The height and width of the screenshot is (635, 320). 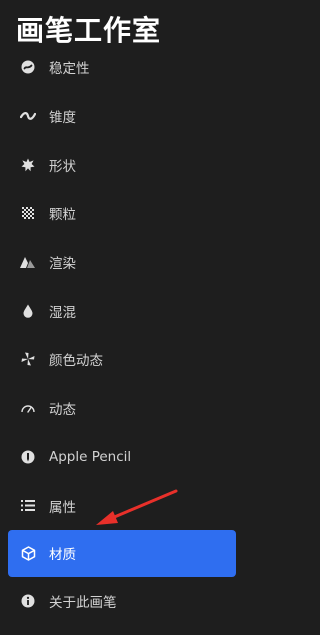 What do you see at coordinates (28, 506) in the screenshot?
I see `properties-list-icon` at bounding box center [28, 506].